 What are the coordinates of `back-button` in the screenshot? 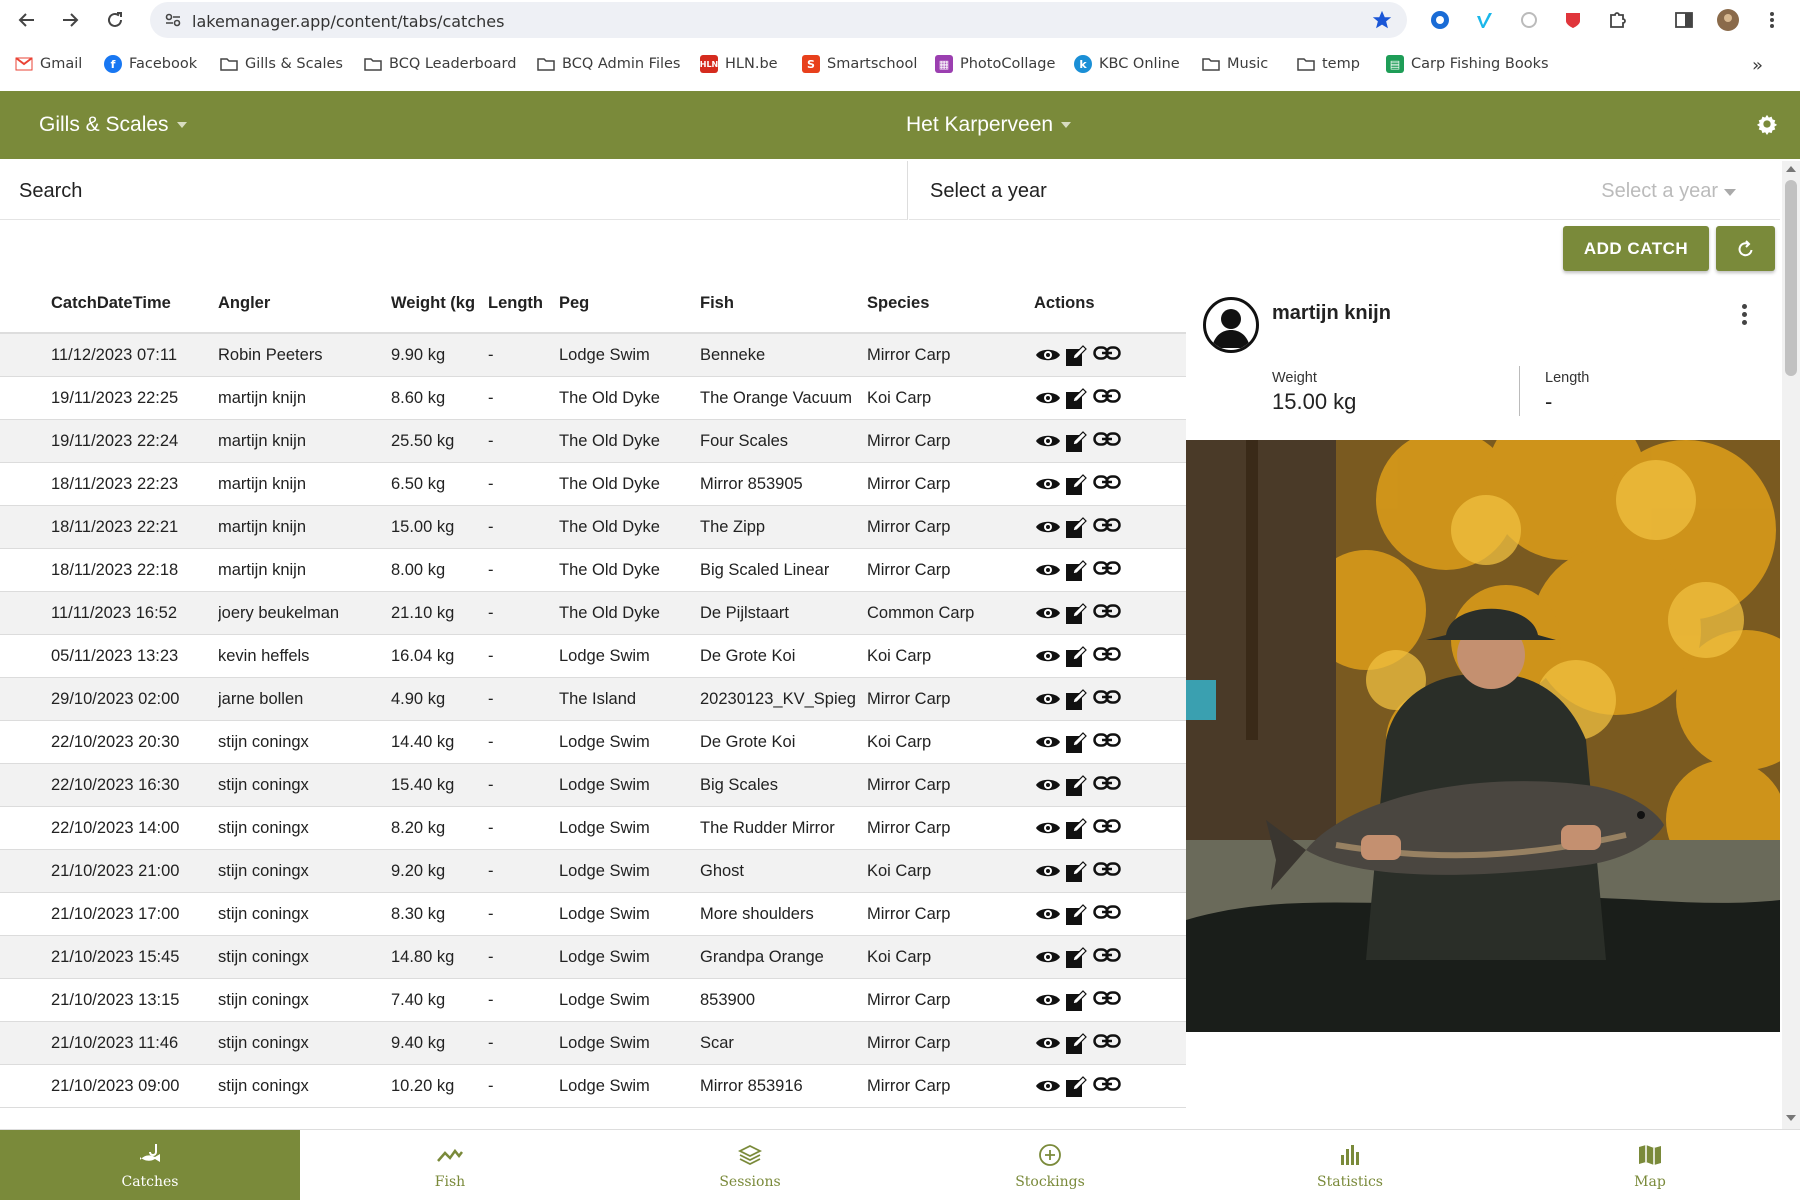 It's located at (27, 20).